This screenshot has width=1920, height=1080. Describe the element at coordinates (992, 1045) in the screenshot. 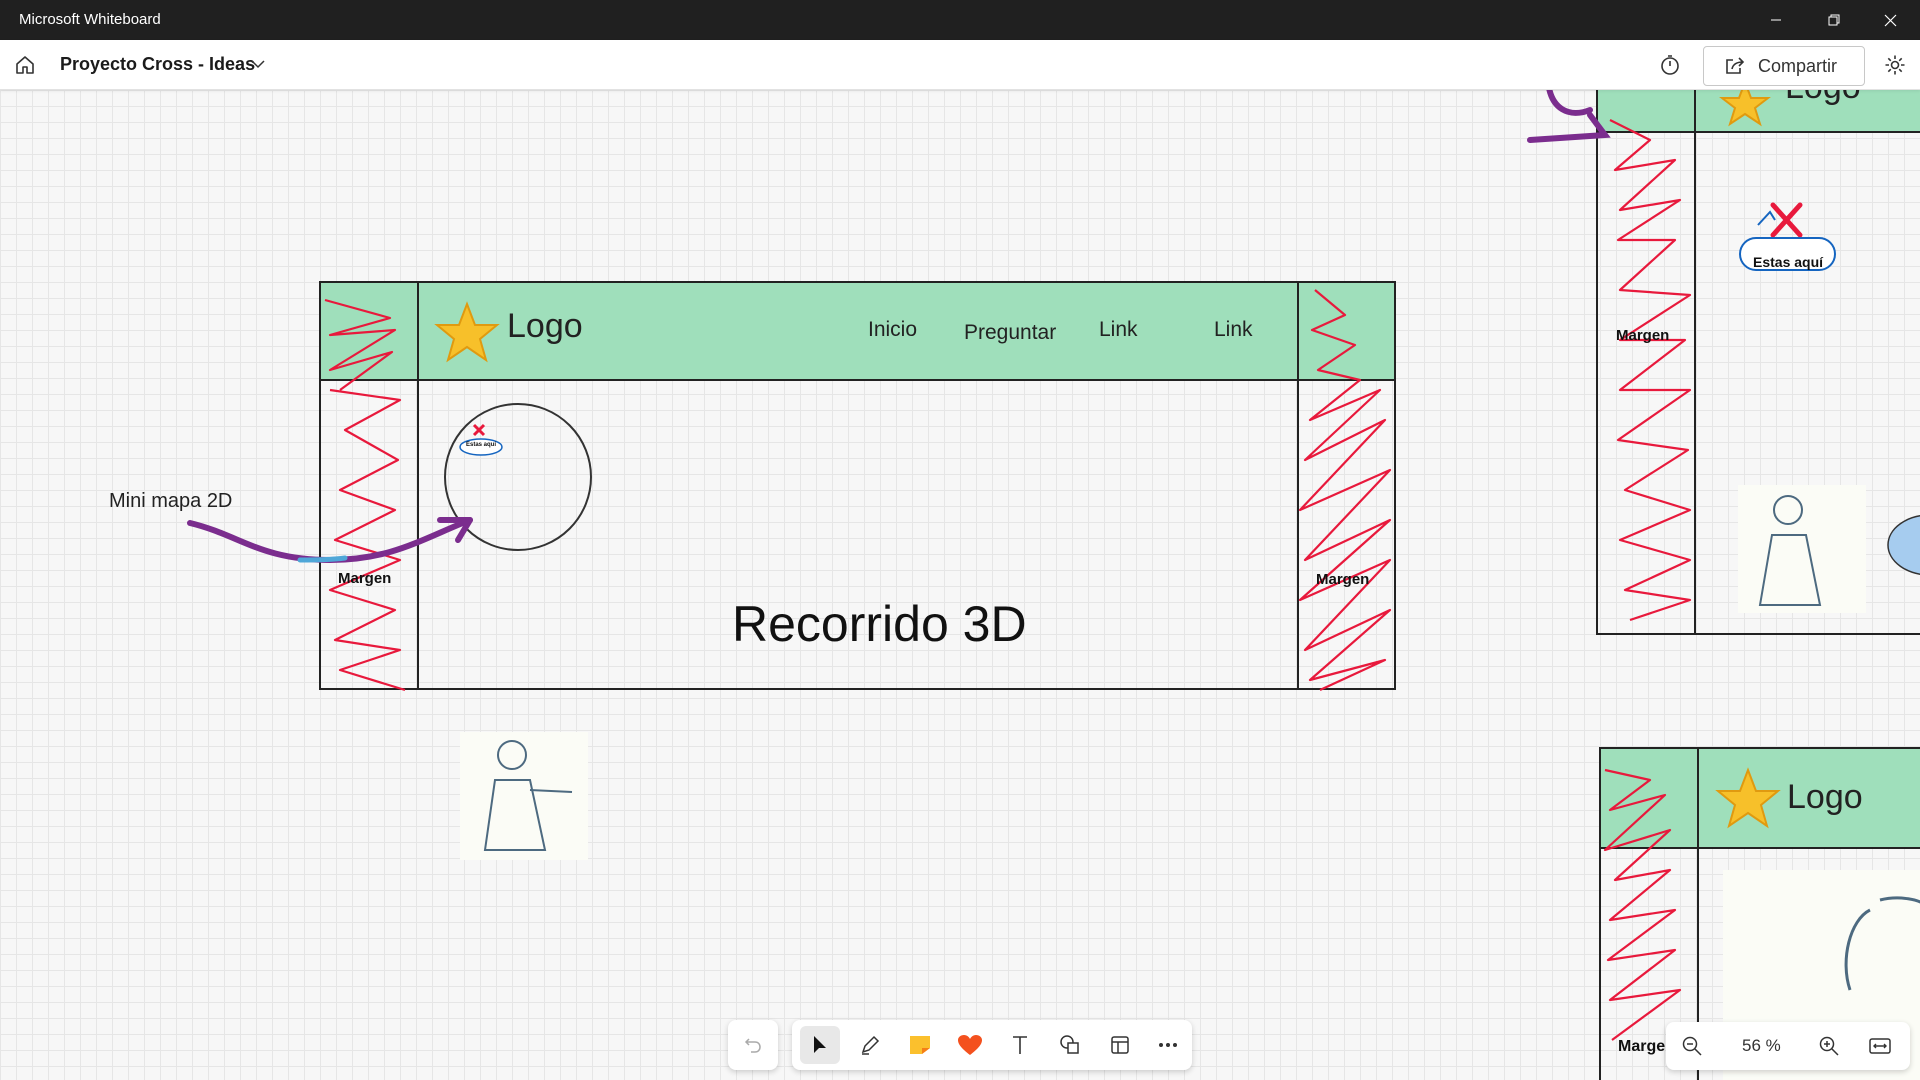

I see `tools-toolbar` at that location.